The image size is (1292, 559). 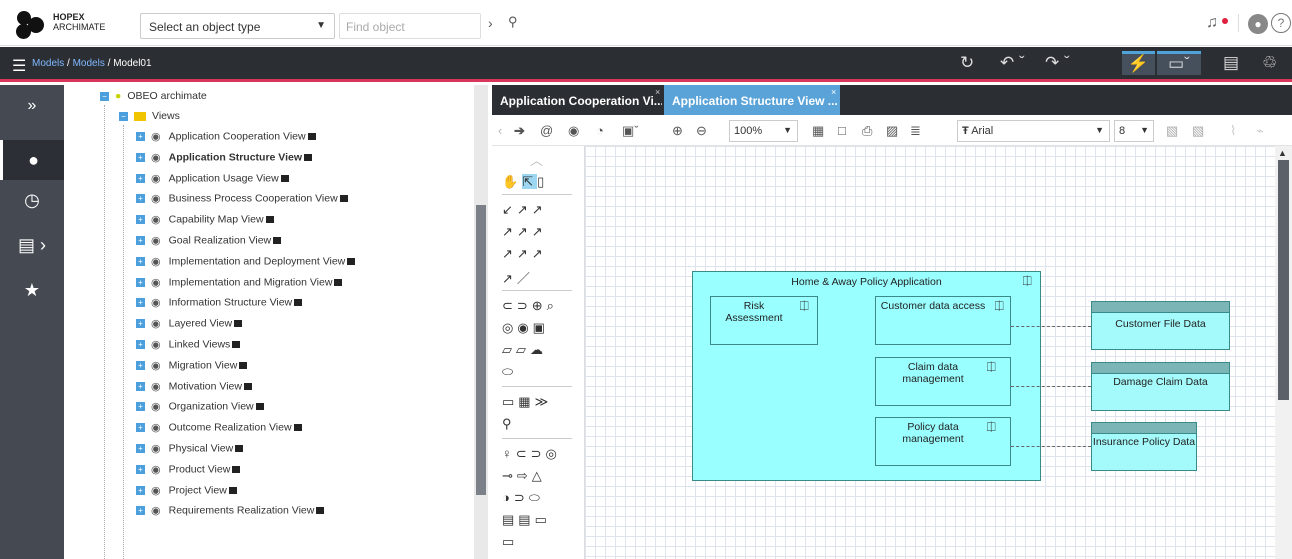 What do you see at coordinates (237, 26) in the screenshot?
I see `object-type-select: Select an object type ▼` at bounding box center [237, 26].